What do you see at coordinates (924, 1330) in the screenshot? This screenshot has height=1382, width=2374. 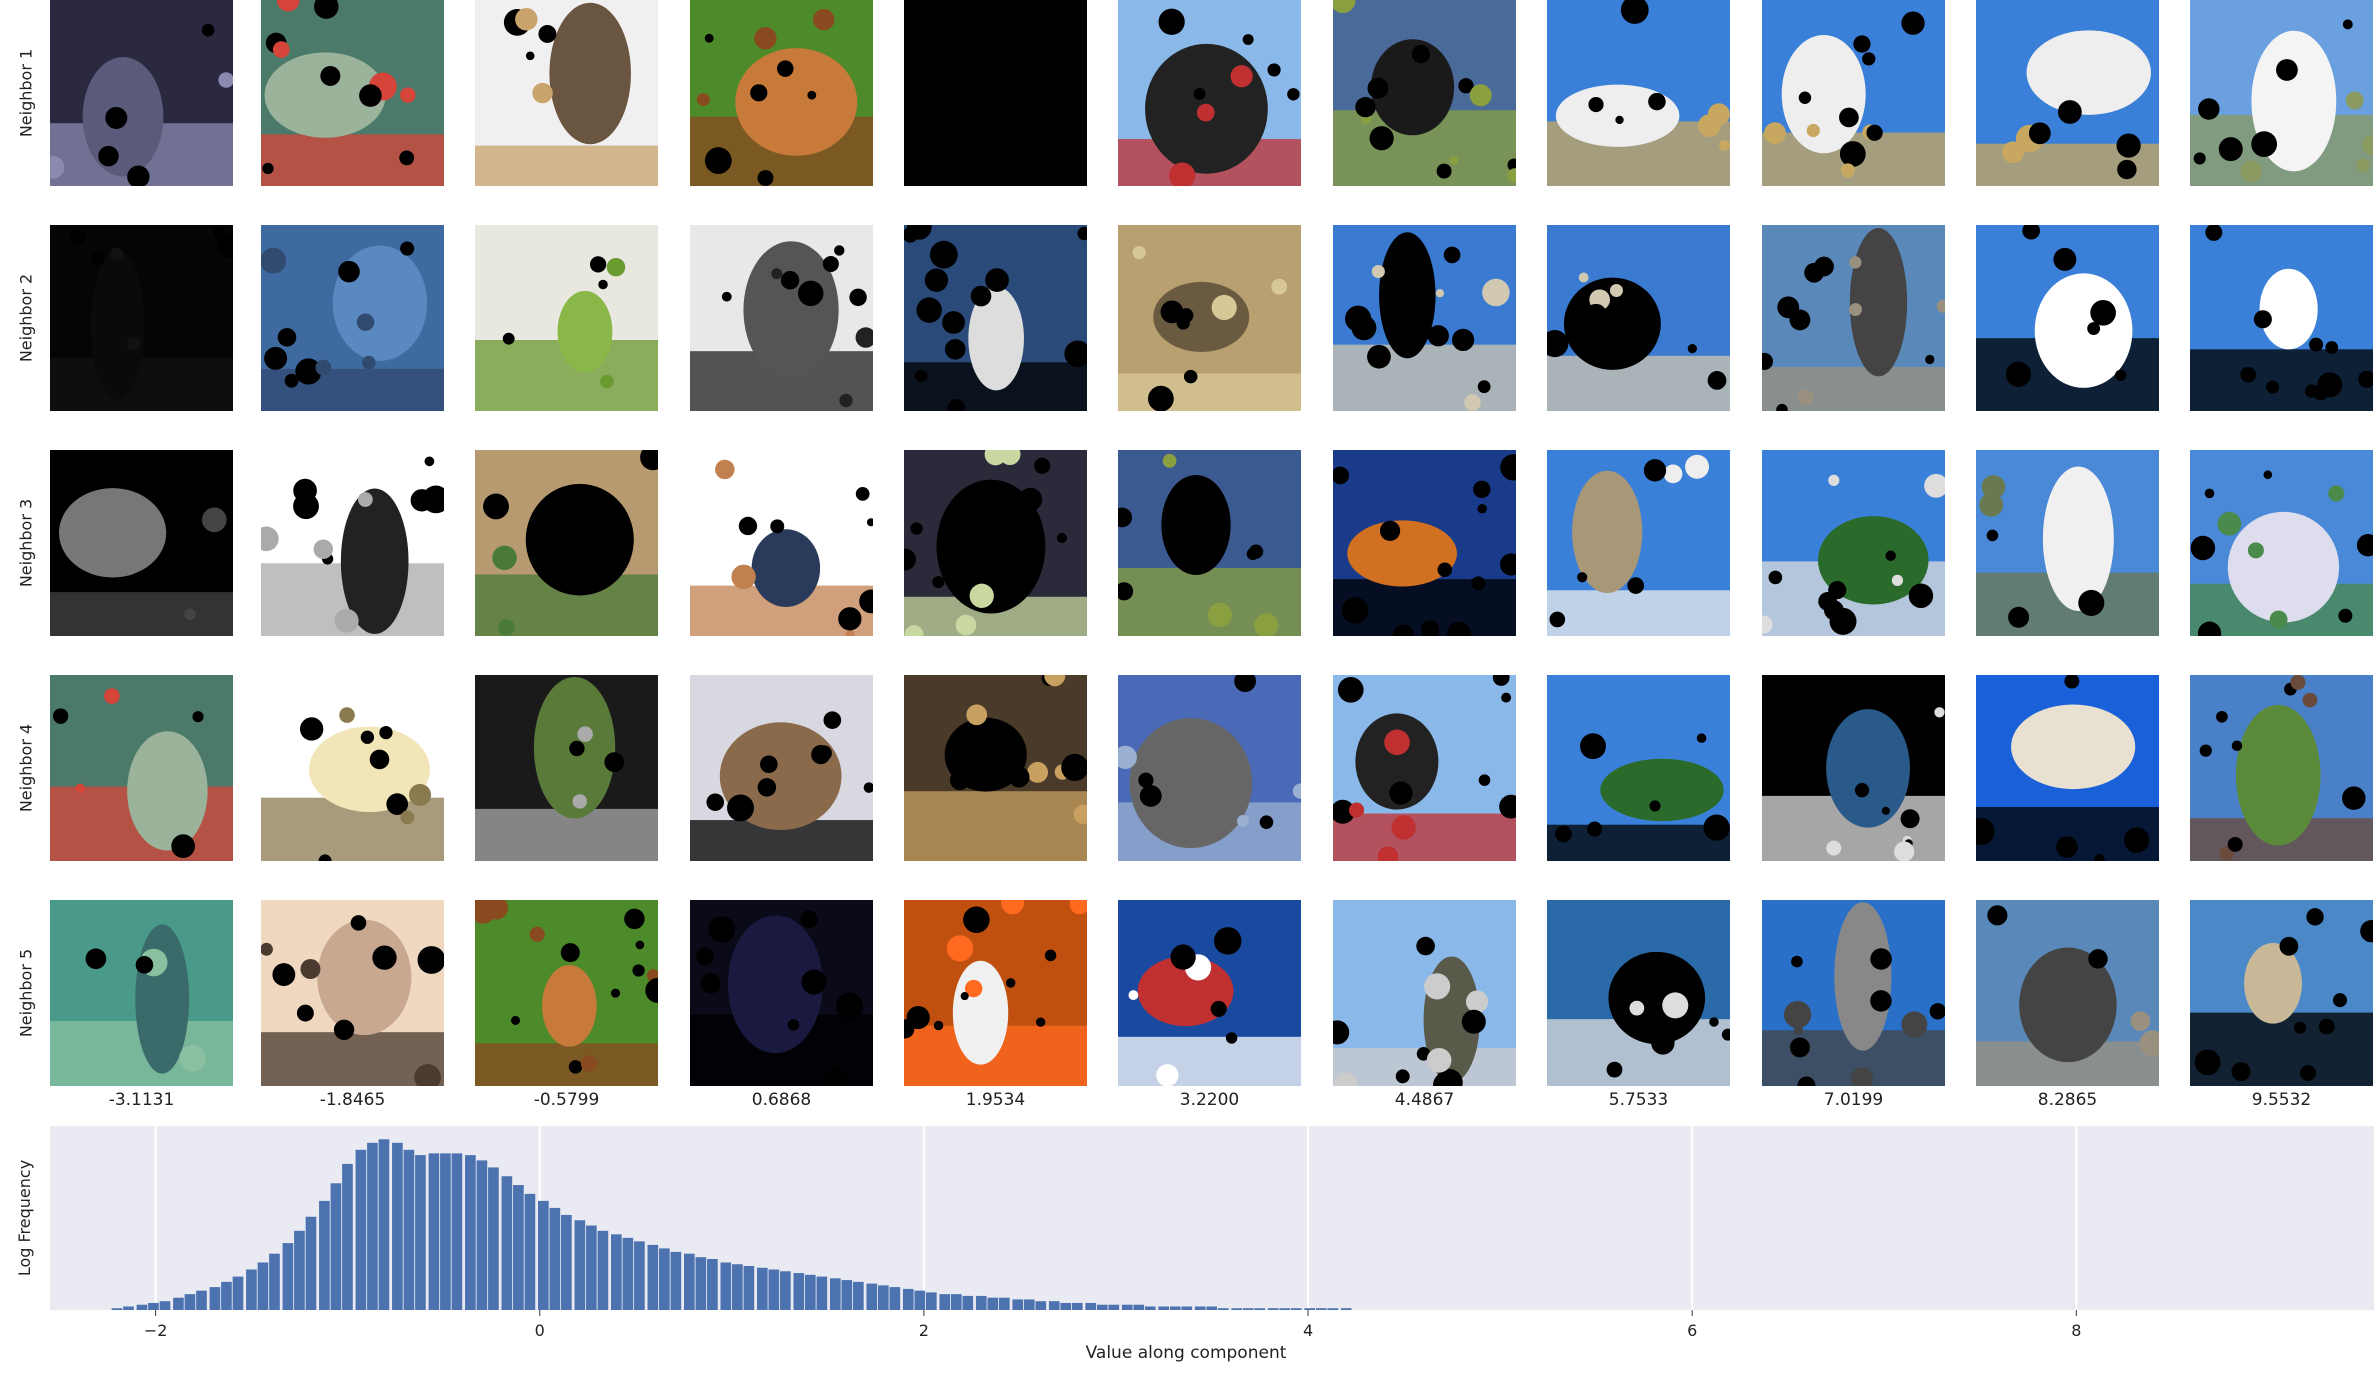 I see `x-tick-label: 2` at bounding box center [924, 1330].